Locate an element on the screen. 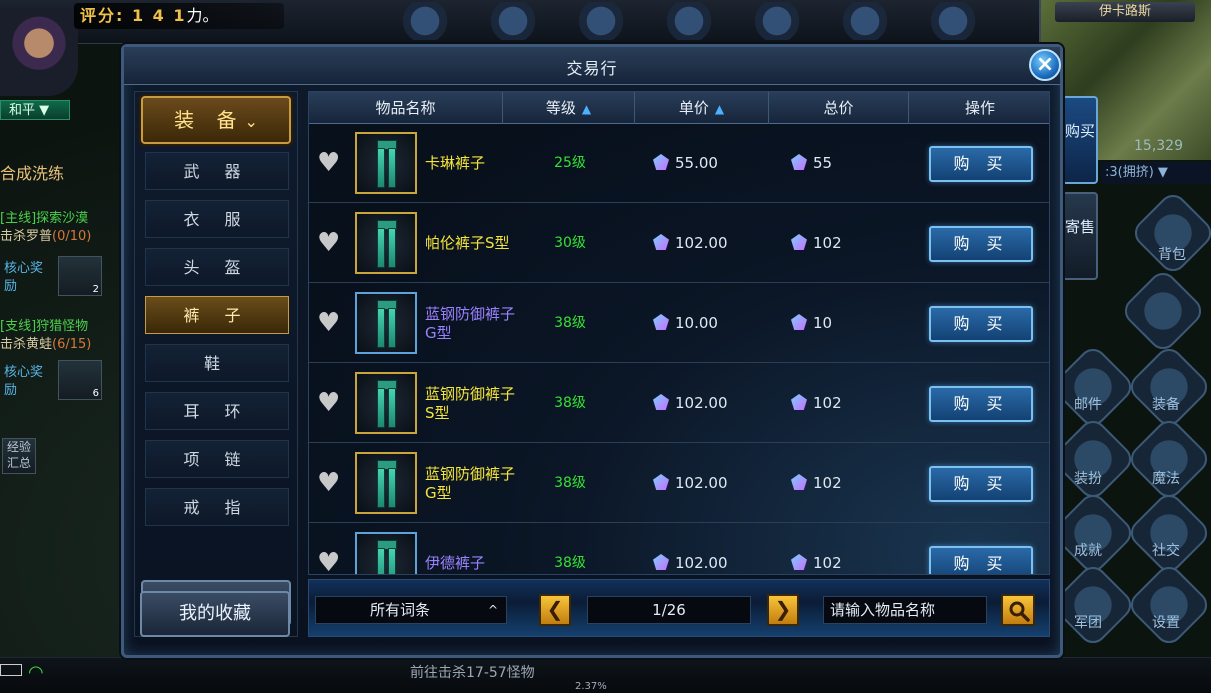 This screenshot has width=1211, height=693. quest-main-title: [主线]探索沙漠 is located at coordinates (44, 219).